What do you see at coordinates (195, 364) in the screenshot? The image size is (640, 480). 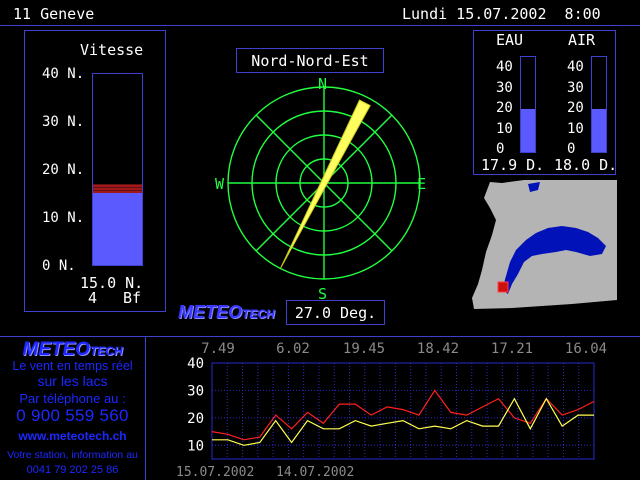 I see `history-y-label: 40` at bounding box center [195, 364].